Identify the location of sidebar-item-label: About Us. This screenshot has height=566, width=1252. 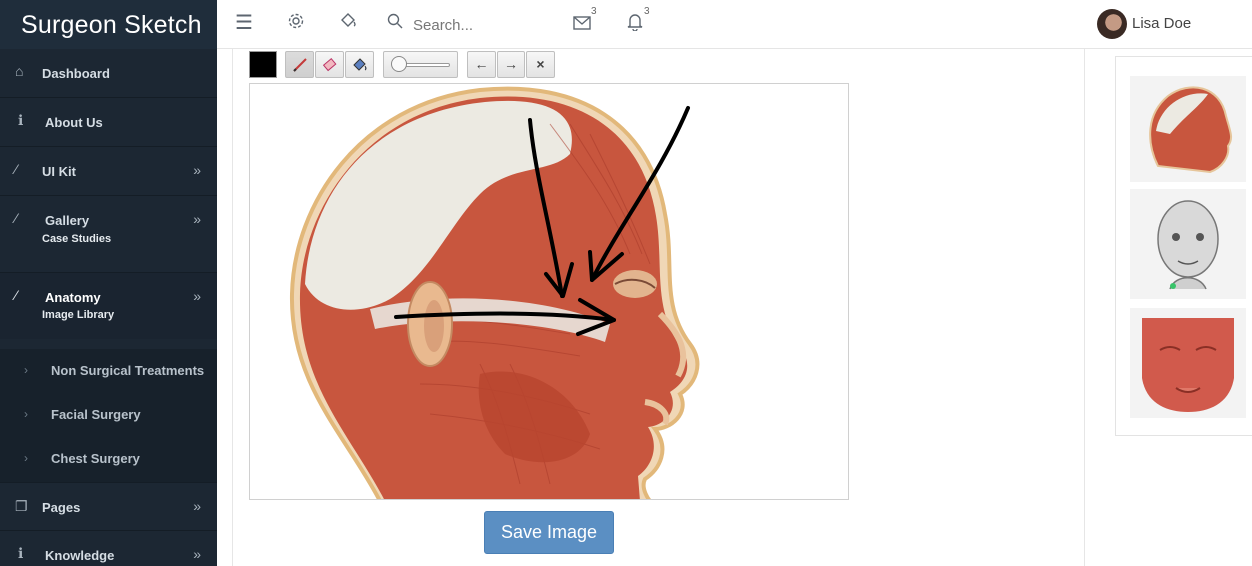
(74, 122).